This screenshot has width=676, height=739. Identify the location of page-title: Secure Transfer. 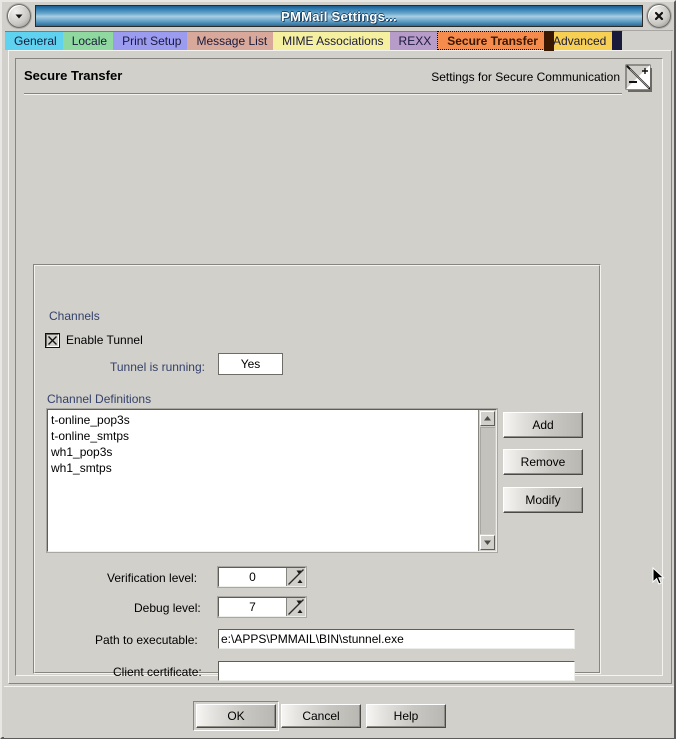
(73, 75).